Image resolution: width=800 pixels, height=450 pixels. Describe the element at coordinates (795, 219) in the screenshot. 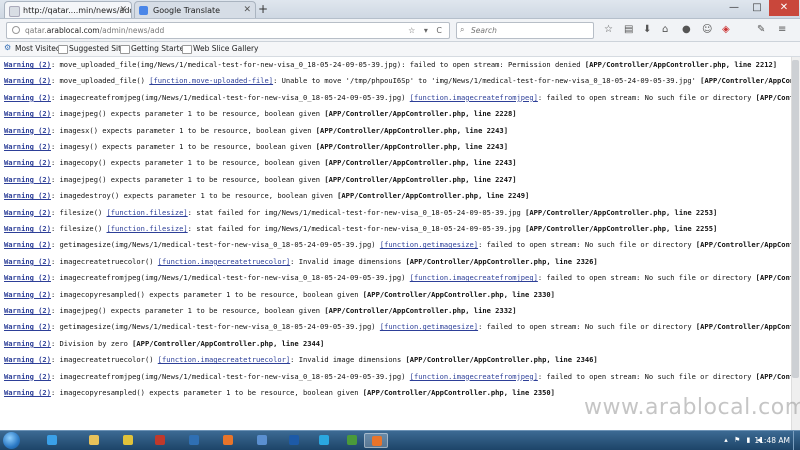

I see `scrollbar-thumb` at that location.